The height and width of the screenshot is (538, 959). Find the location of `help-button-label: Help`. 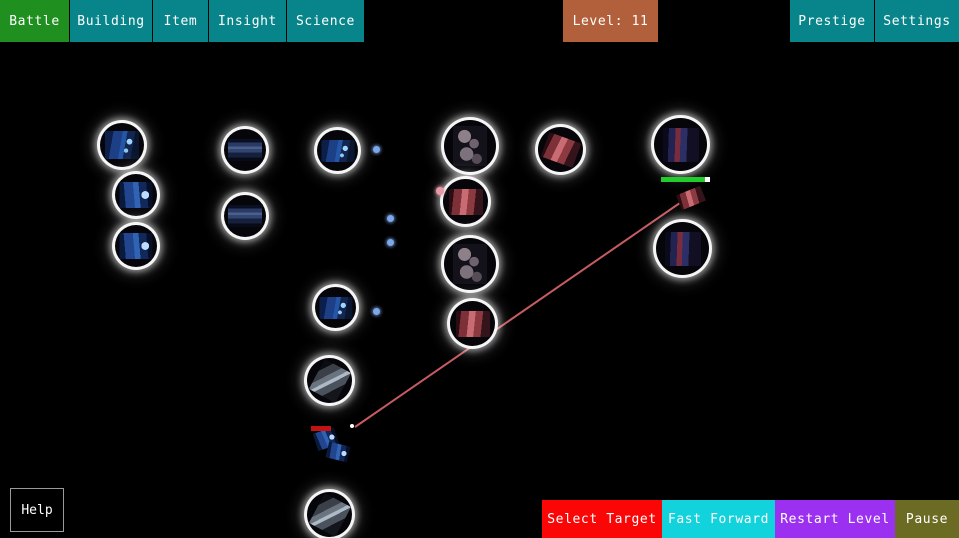

help-button-label: Help is located at coordinates (37, 510).